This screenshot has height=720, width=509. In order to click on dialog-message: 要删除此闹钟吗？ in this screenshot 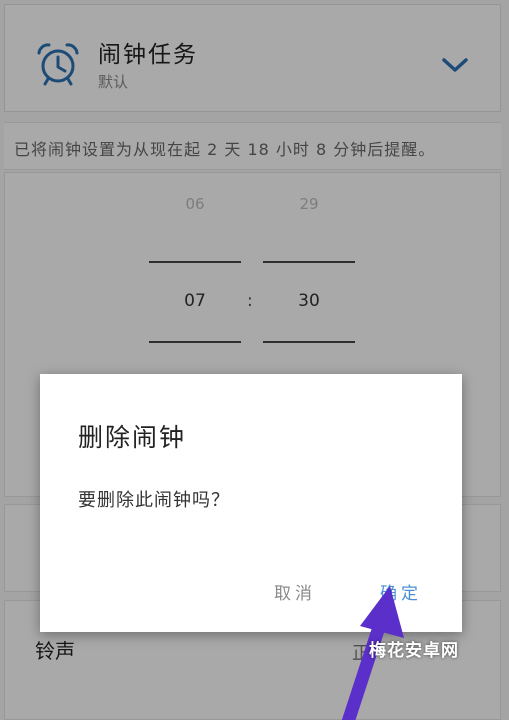, I will do `click(154, 500)`.